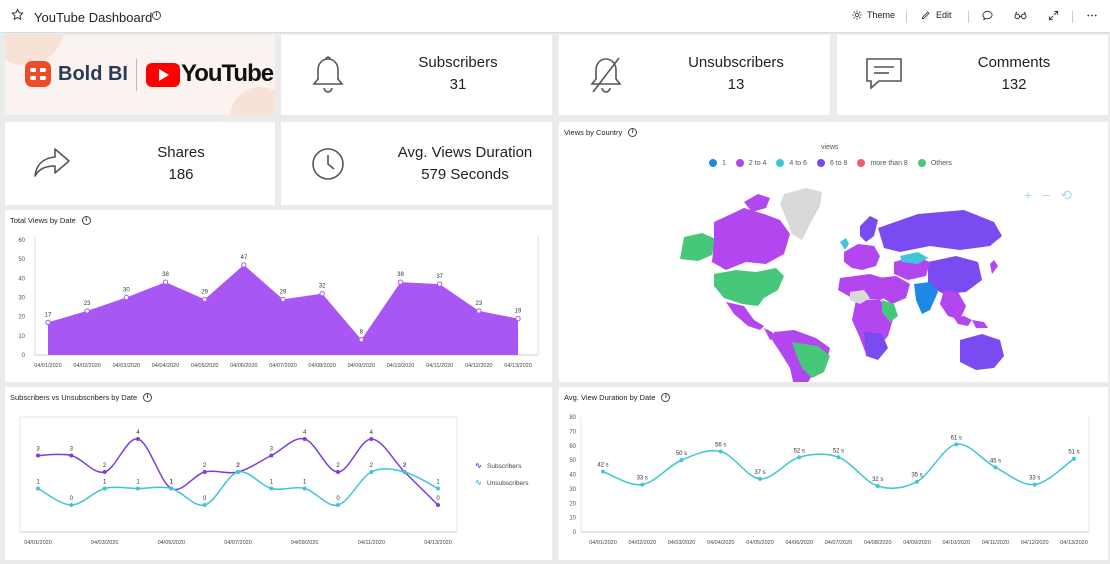  Describe the element at coordinates (956, 438) in the screenshot. I see `data-label: 61 s` at that location.